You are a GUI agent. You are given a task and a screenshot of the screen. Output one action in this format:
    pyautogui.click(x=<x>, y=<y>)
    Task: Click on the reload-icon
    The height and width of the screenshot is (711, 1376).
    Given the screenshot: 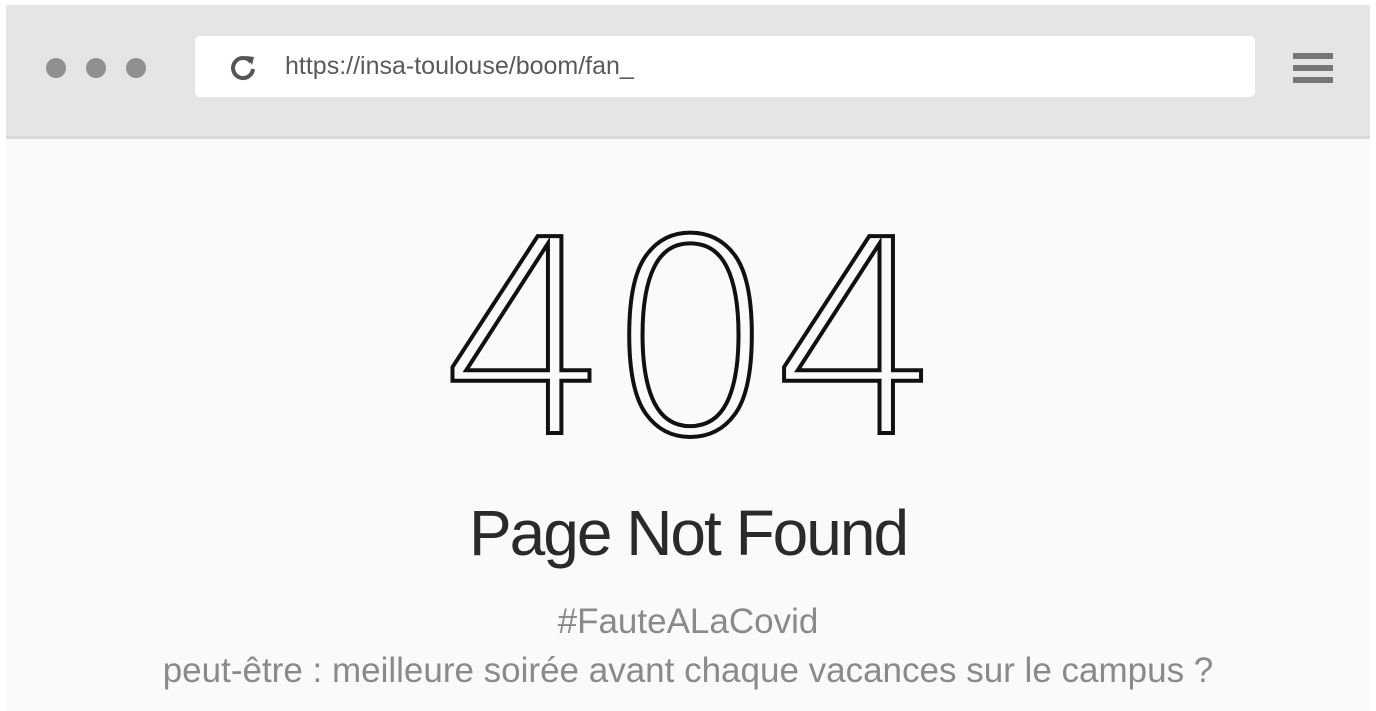 What is the action you would take?
    pyautogui.click(x=243, y=67)
    